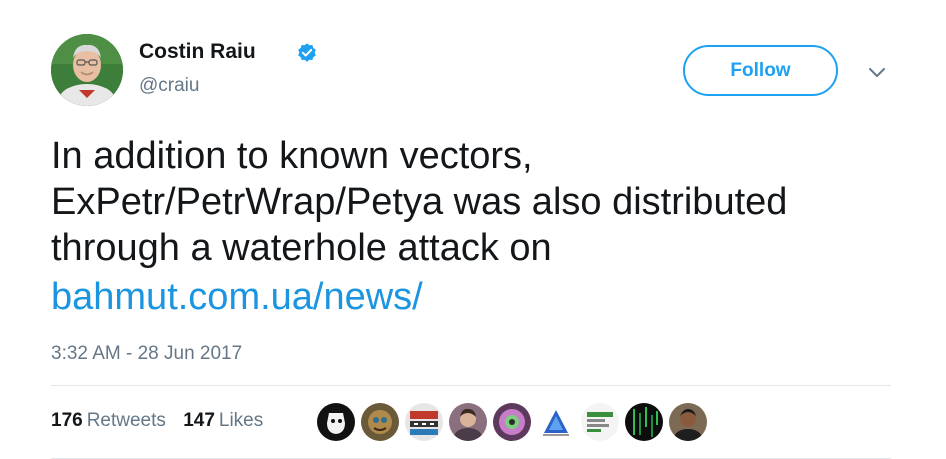 Image resolution: width=946 pixels, height=459 pixels. I want to click on retweets-count: 176, so click(67, 420).